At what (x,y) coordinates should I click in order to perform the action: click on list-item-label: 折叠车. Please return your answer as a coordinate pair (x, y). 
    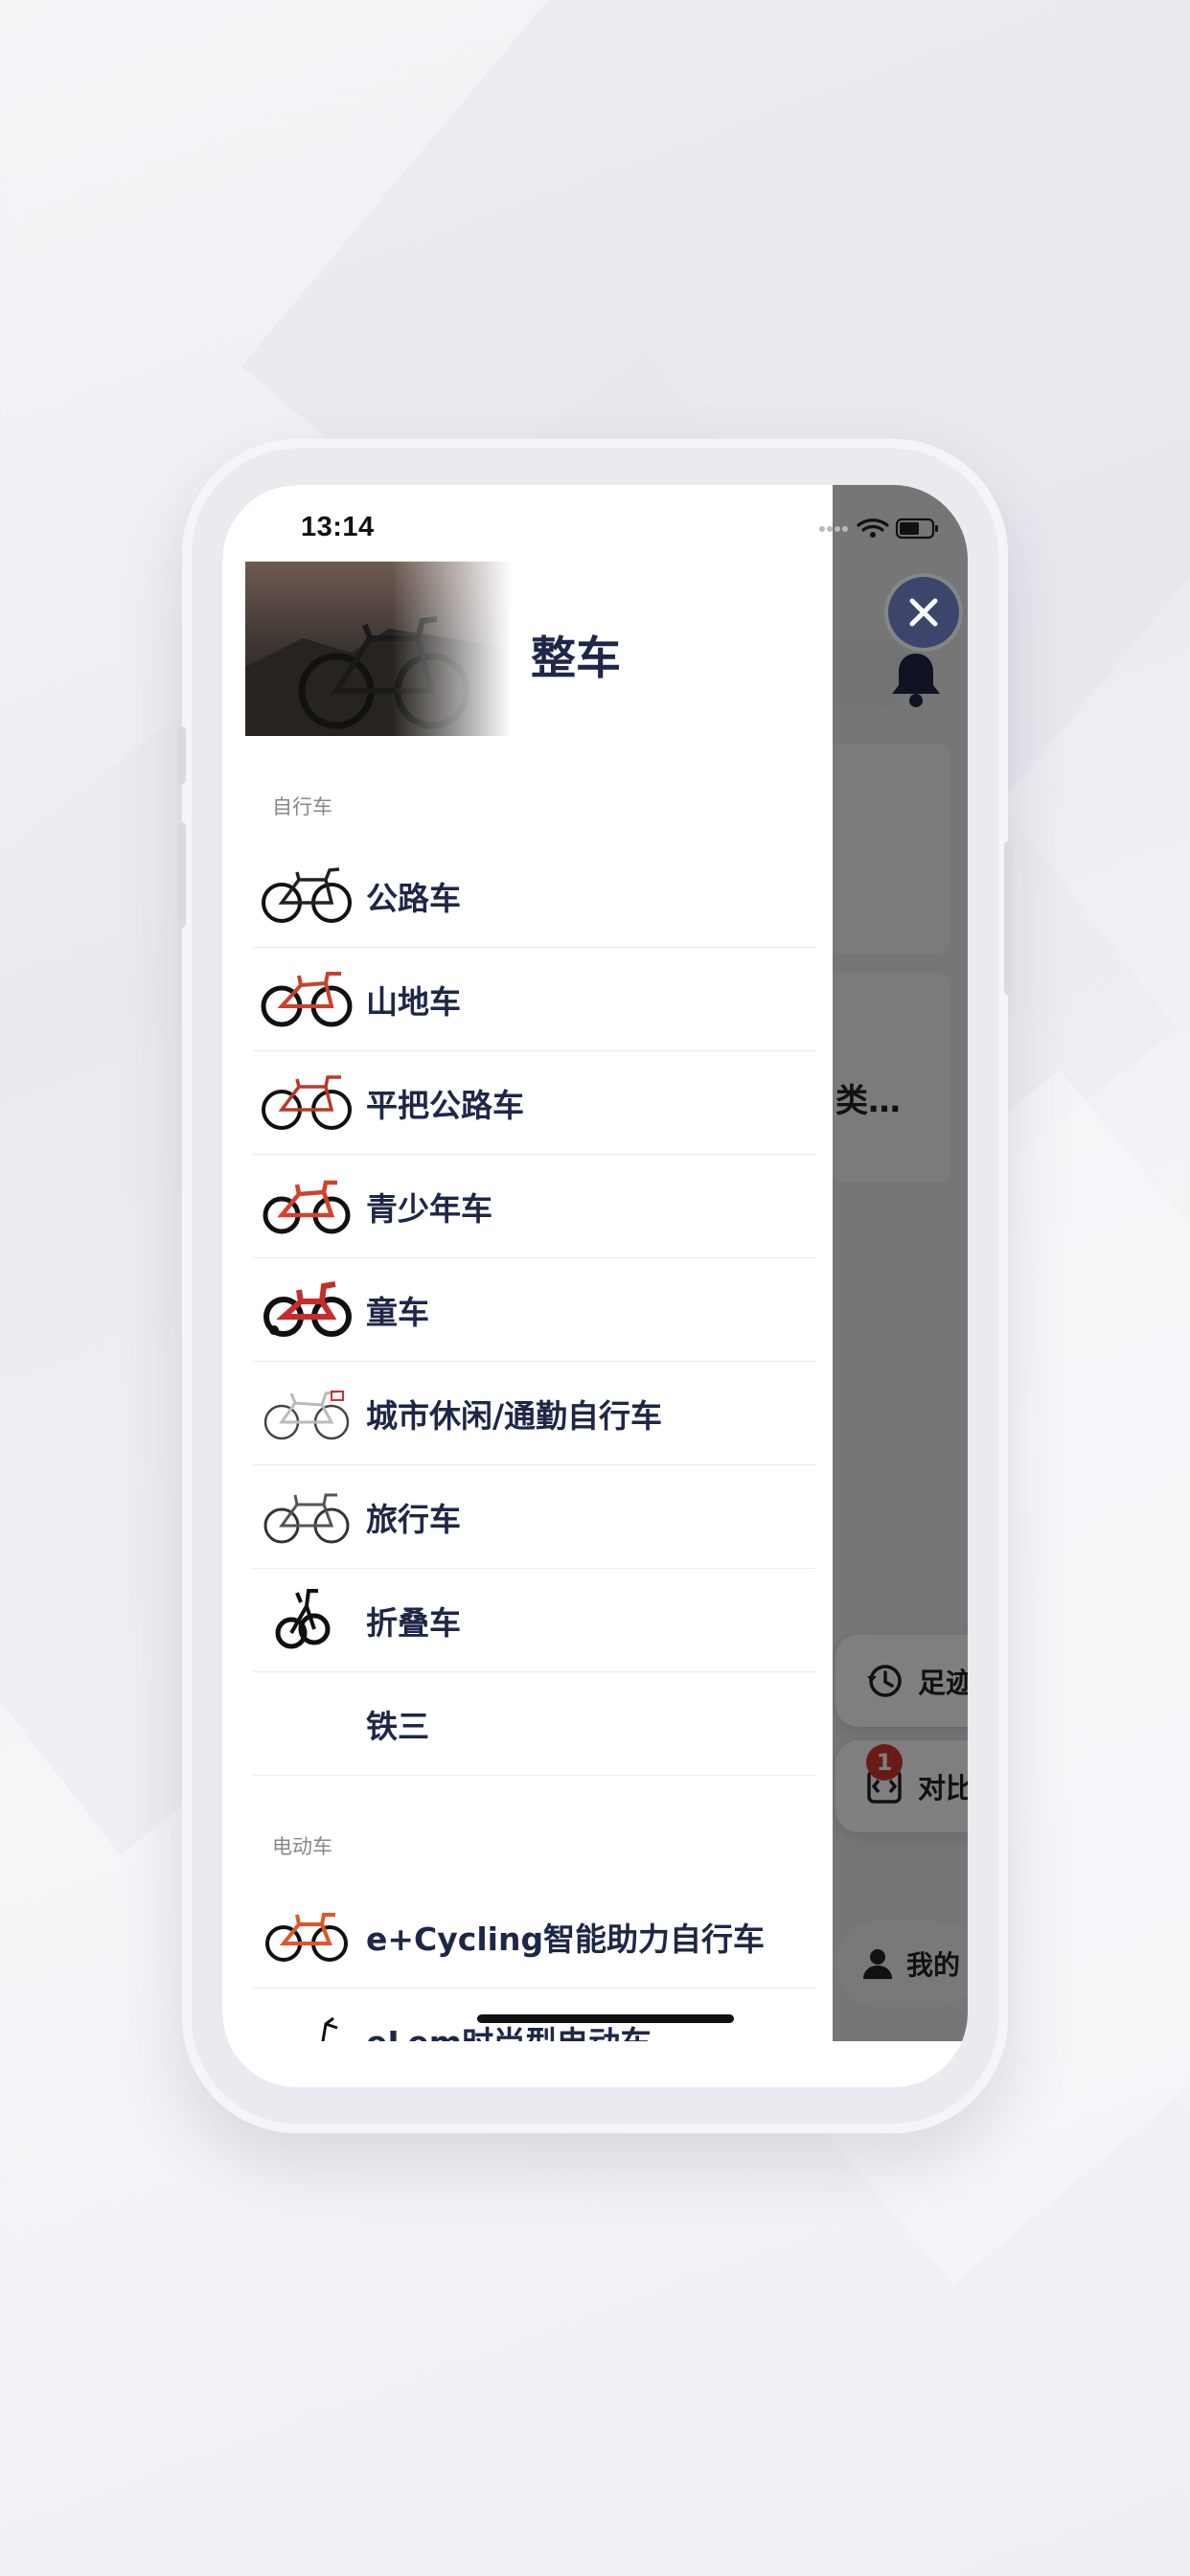
    Looking at the image, I should click on (413, 1623).